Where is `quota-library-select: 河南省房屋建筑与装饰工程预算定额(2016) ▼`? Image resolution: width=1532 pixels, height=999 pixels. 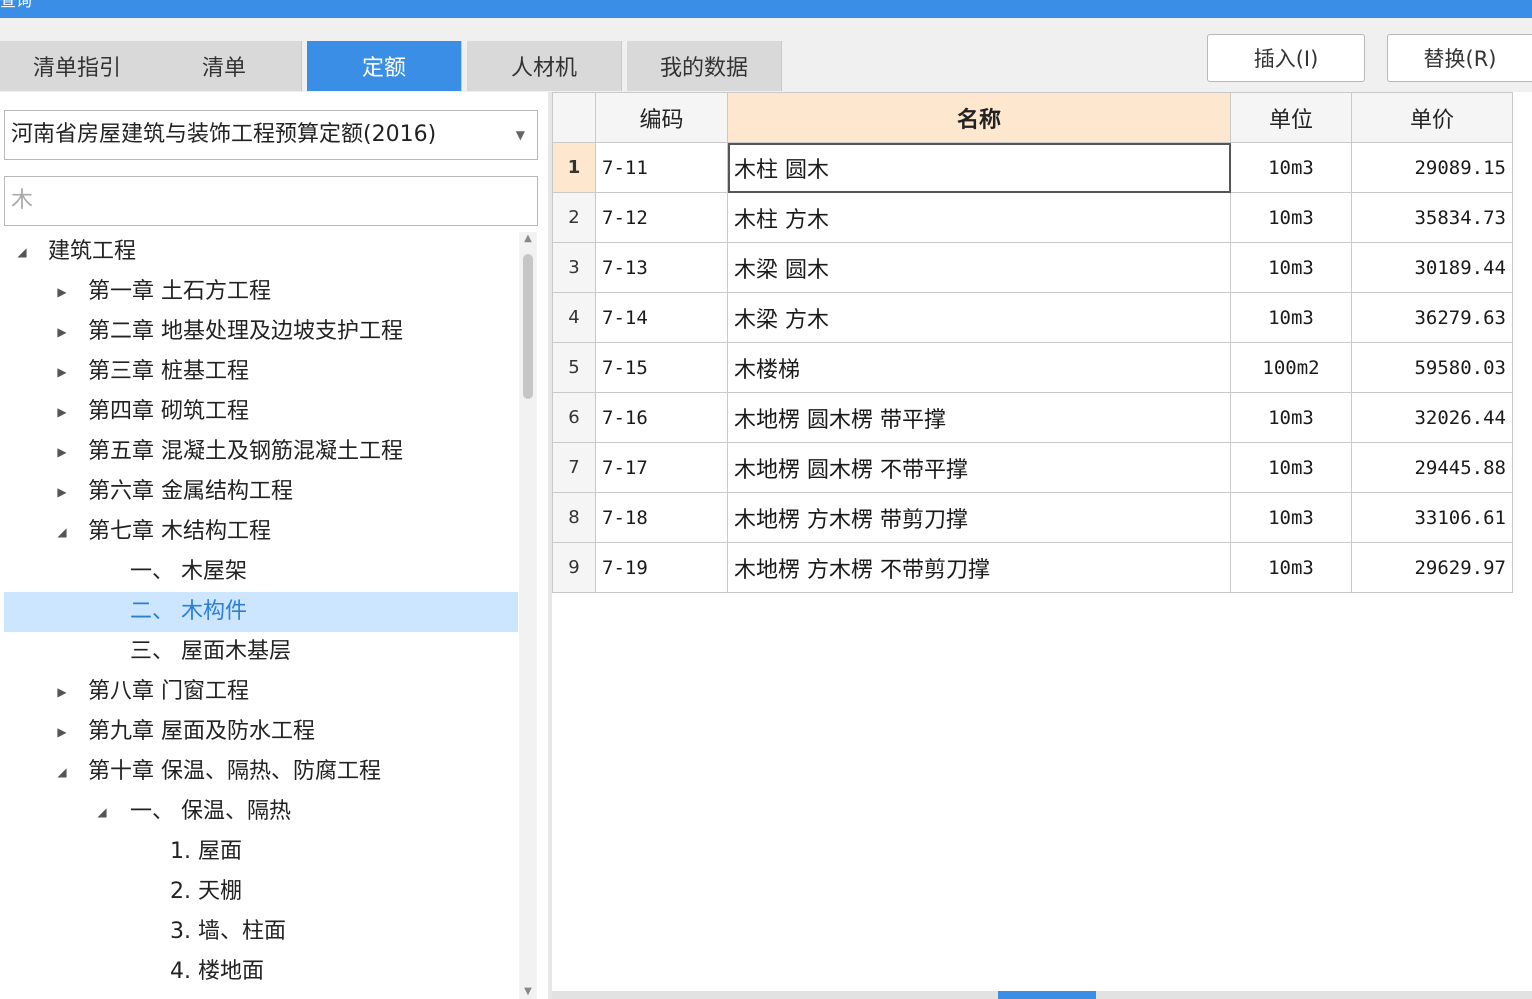 quota-library-select: 河南省房屋建筑与装饰工程预算定额(2016) ▼ is located at coordinates (271, 135).